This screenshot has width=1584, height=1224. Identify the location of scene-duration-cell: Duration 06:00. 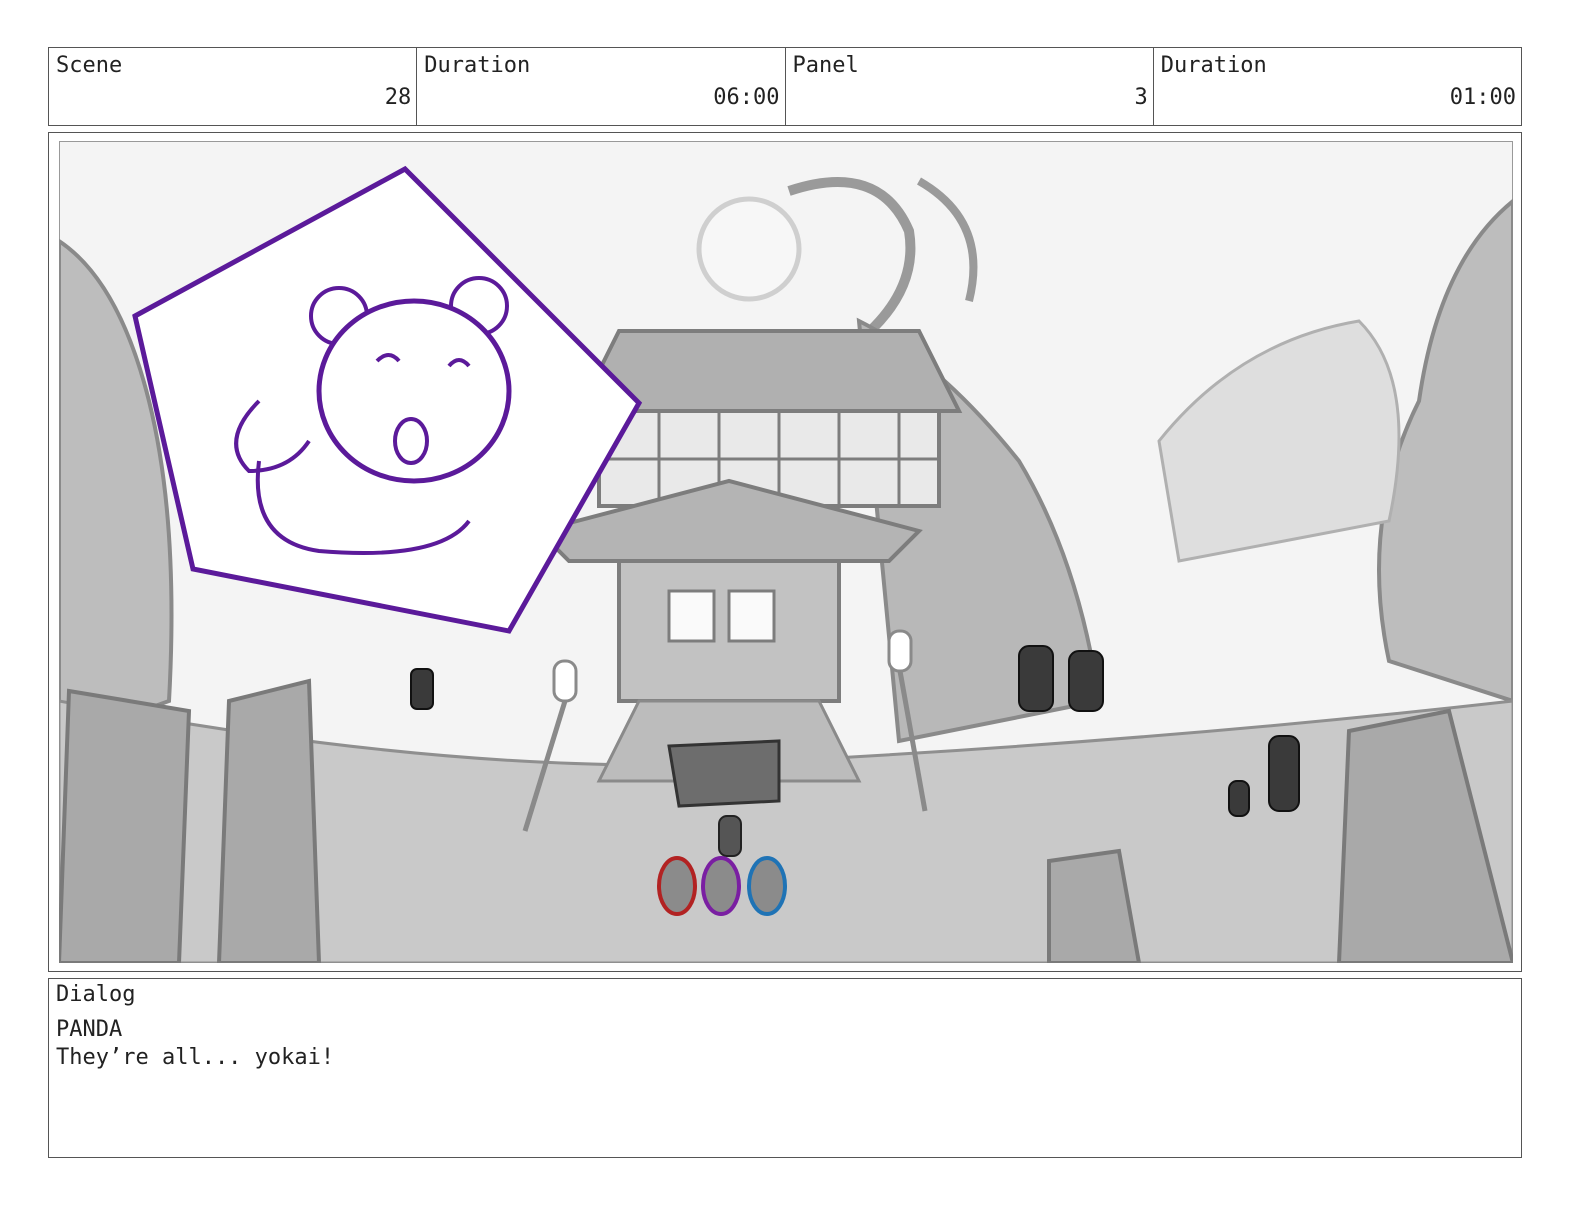
(601, 86).